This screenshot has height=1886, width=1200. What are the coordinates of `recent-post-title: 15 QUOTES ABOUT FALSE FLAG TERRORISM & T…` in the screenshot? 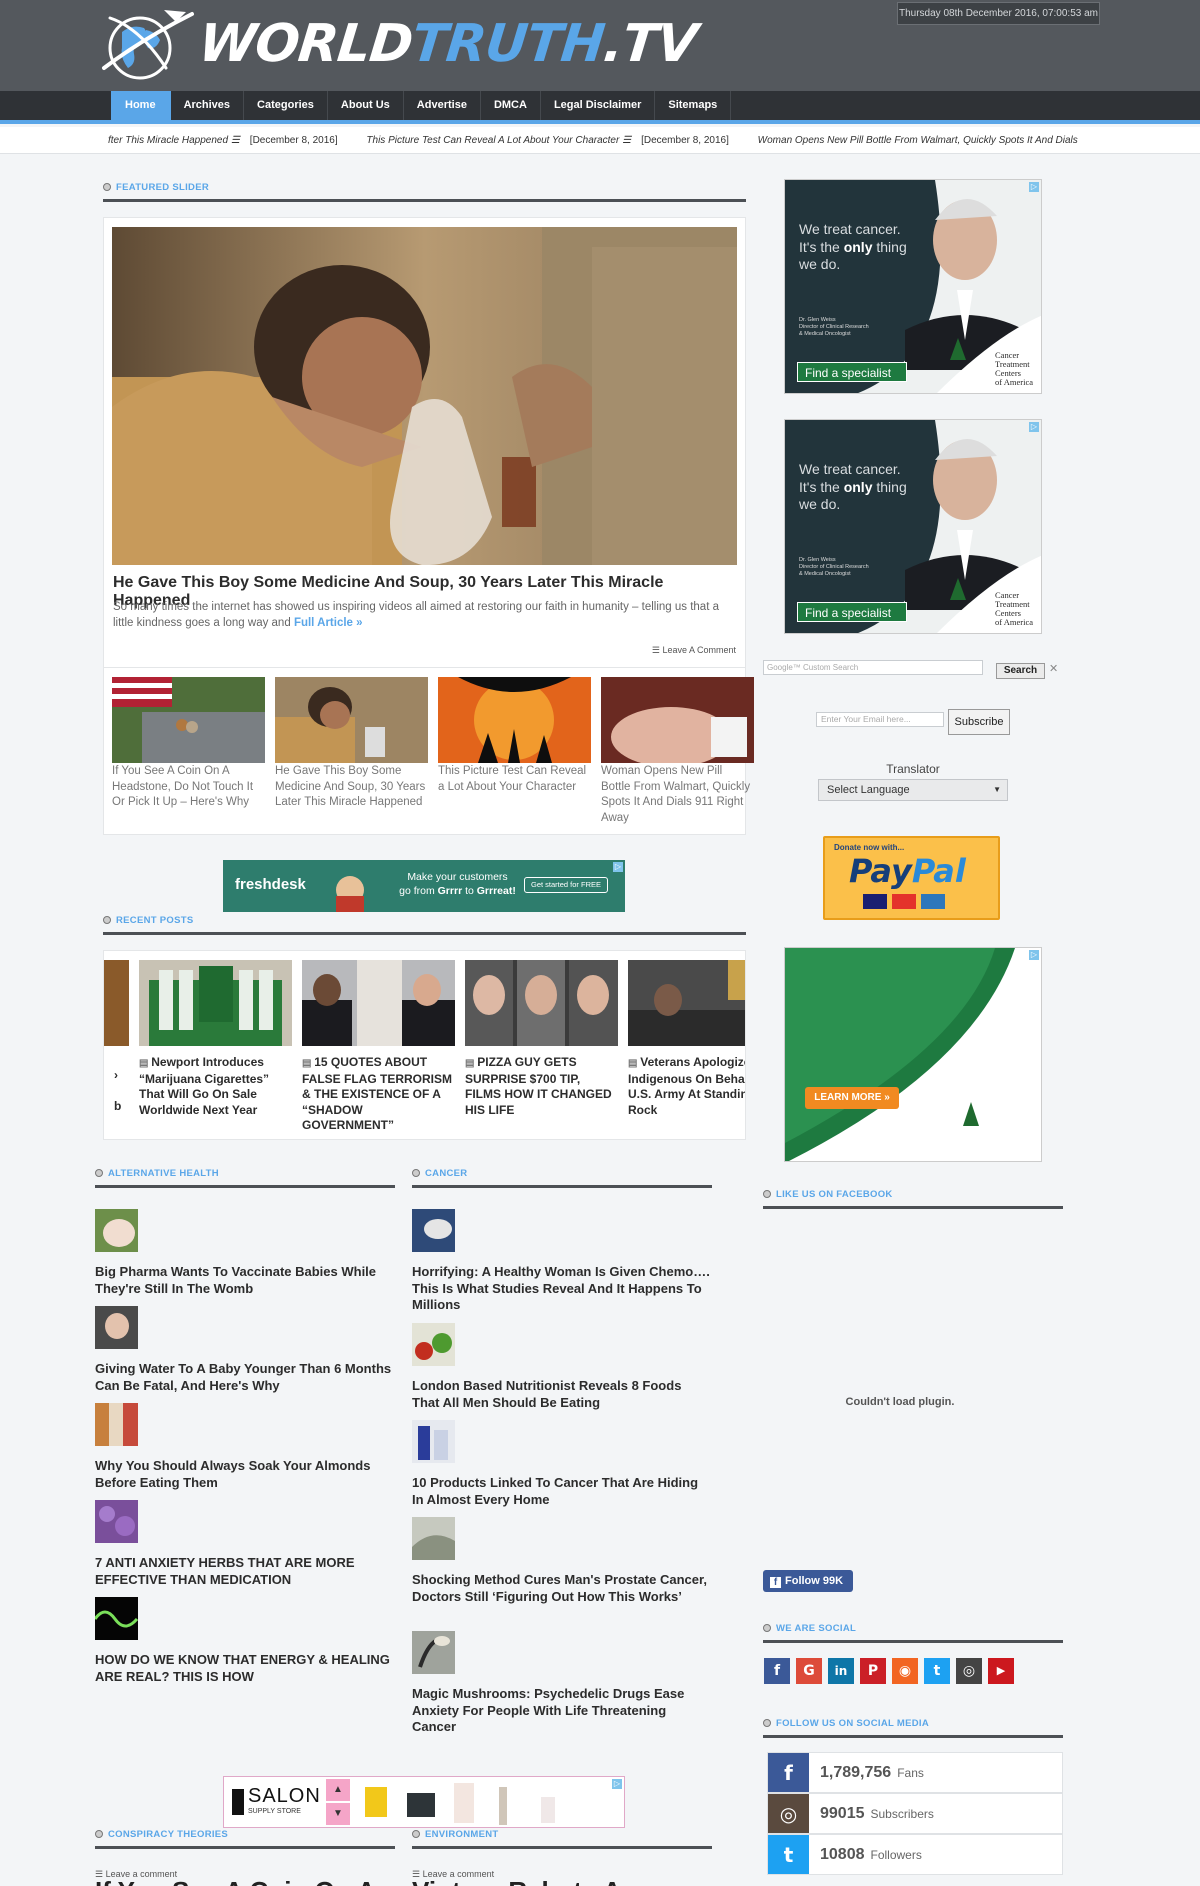 It's located at (378, 1094).